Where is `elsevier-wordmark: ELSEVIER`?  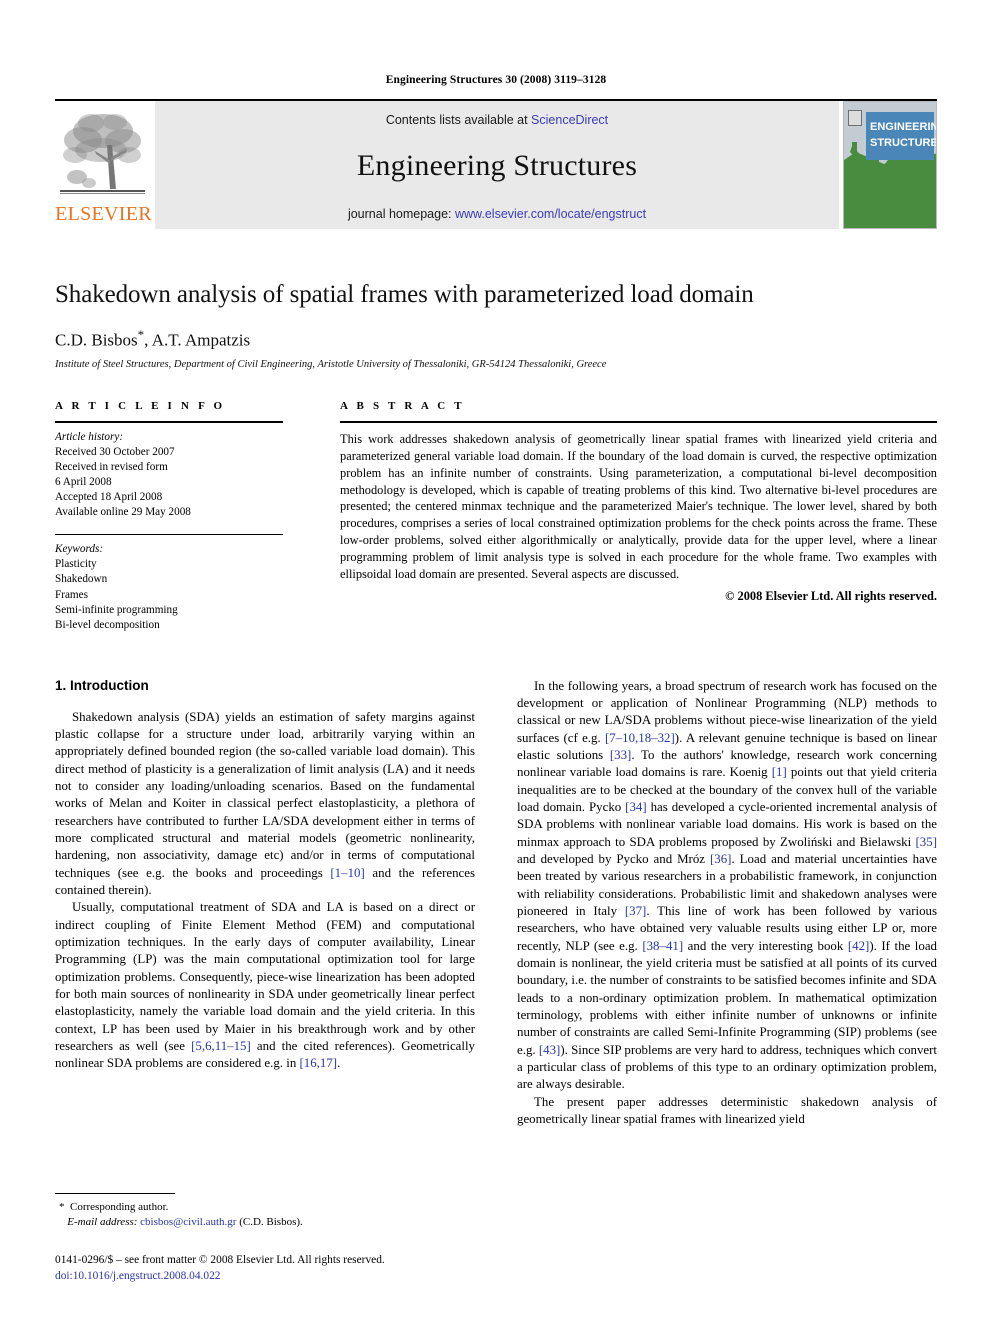 elsevier-wordmark: ELSEVIER is located at coordinates (103, 214).